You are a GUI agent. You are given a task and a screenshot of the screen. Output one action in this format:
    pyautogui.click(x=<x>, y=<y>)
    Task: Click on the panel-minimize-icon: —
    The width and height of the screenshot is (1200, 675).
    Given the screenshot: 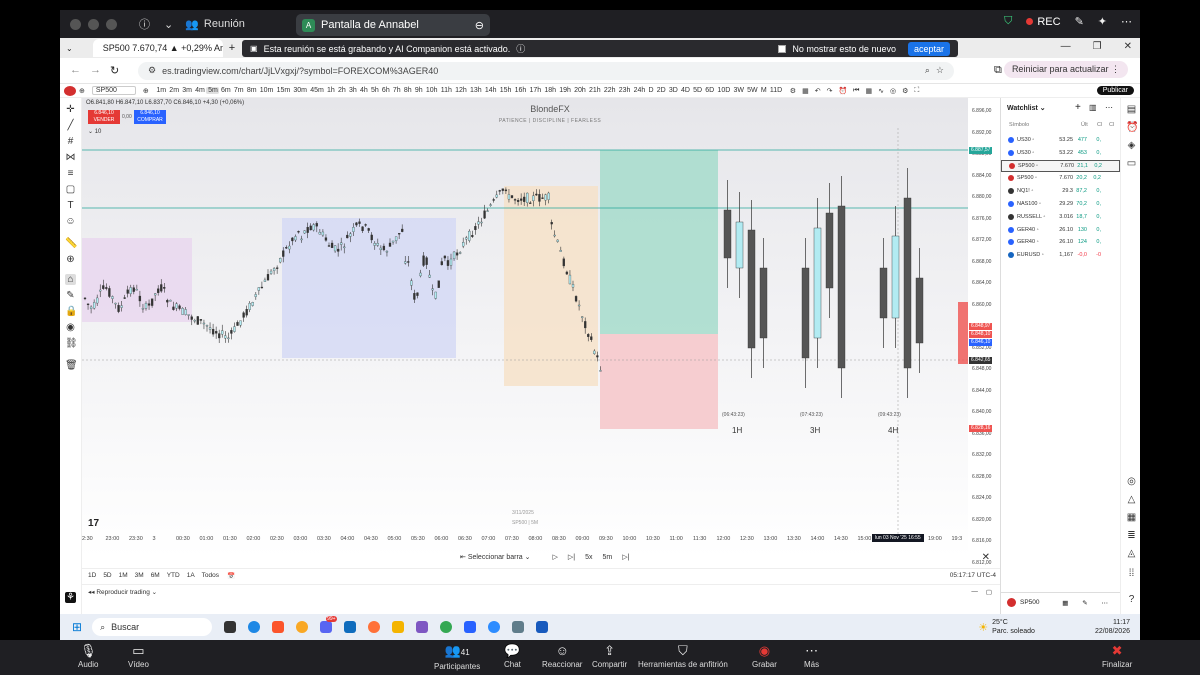 What is the action you would take?
    pyautogui.click(x=974, y=591)
    